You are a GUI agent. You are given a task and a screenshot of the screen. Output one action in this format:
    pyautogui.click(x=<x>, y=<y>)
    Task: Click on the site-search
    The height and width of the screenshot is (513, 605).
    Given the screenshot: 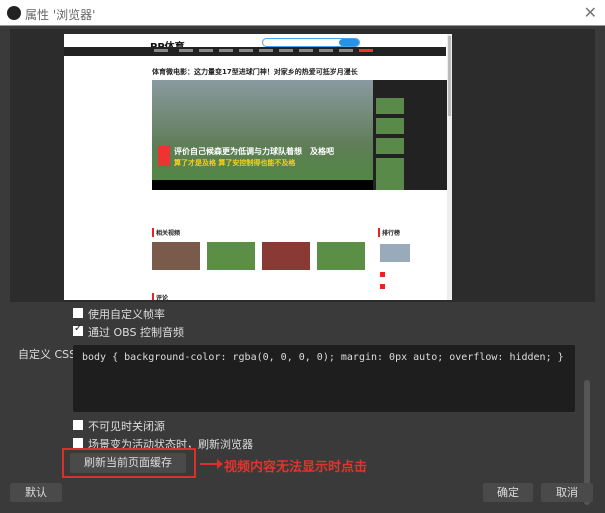 What is the action you would take?
    pyautogui.click(x=311, y=42)
    